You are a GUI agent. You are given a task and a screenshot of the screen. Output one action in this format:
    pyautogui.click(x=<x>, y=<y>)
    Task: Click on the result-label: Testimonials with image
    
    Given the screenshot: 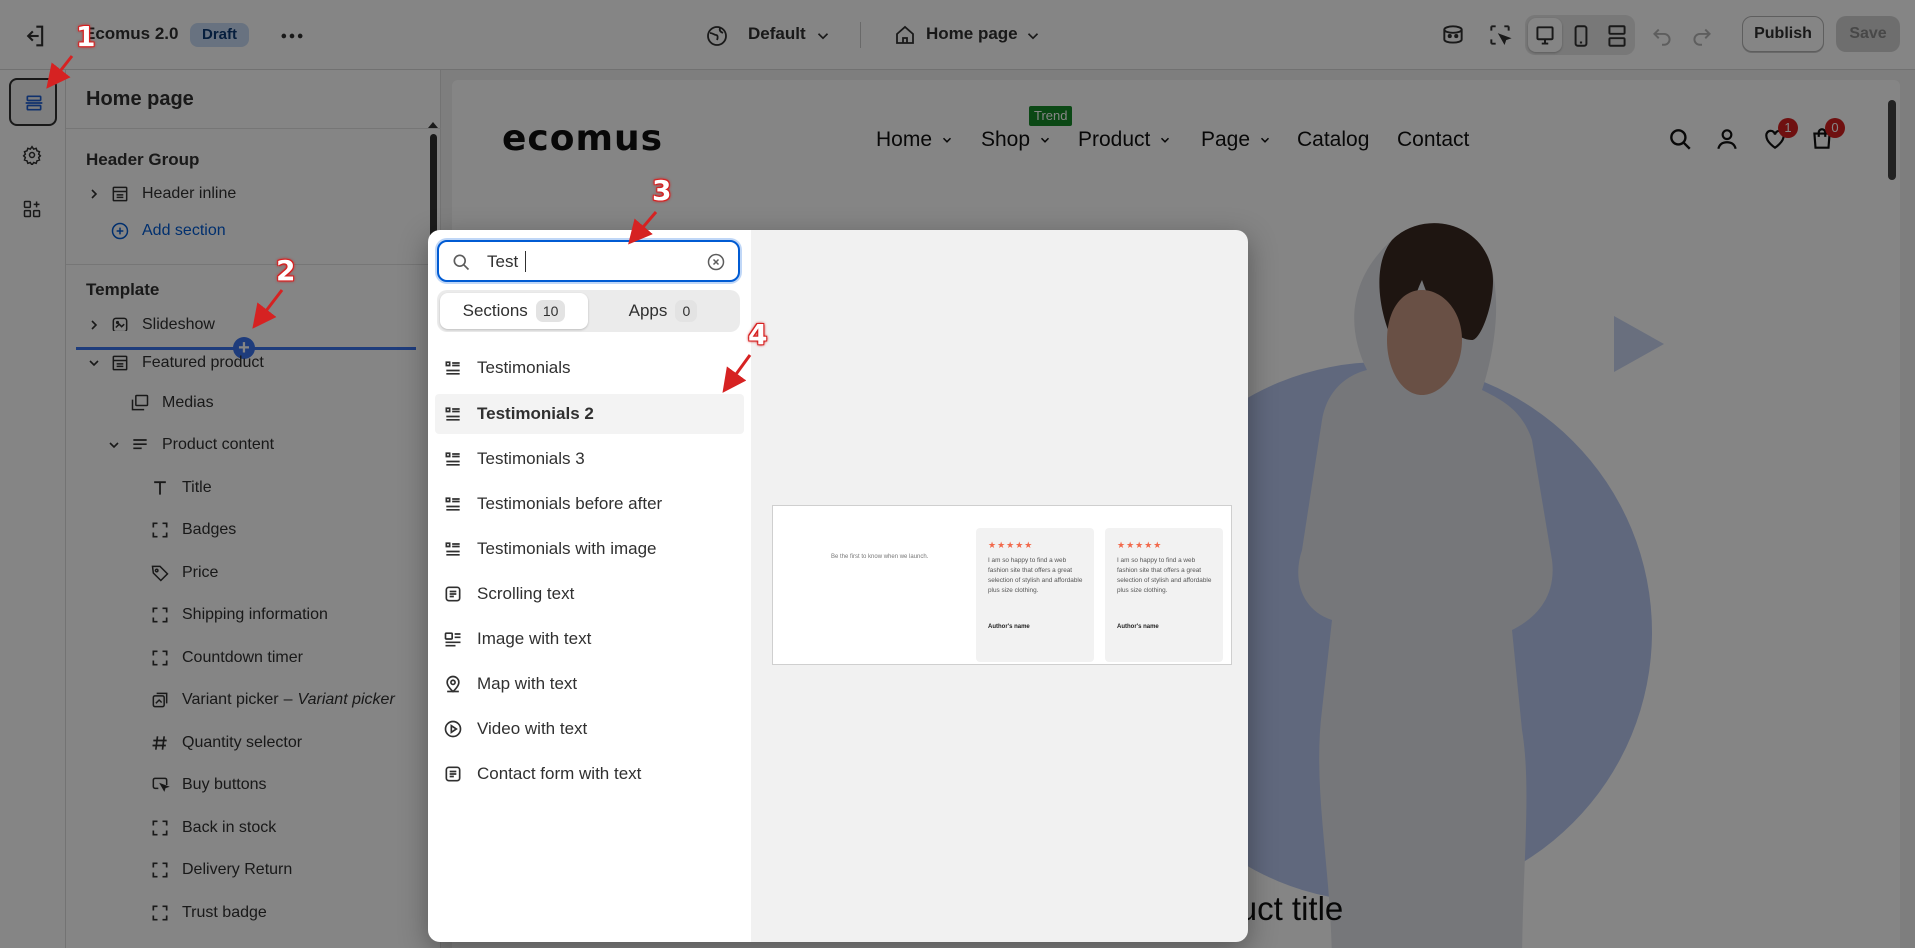 What is the action you would take?
    pyautogui.click(x=567, y=548)
    